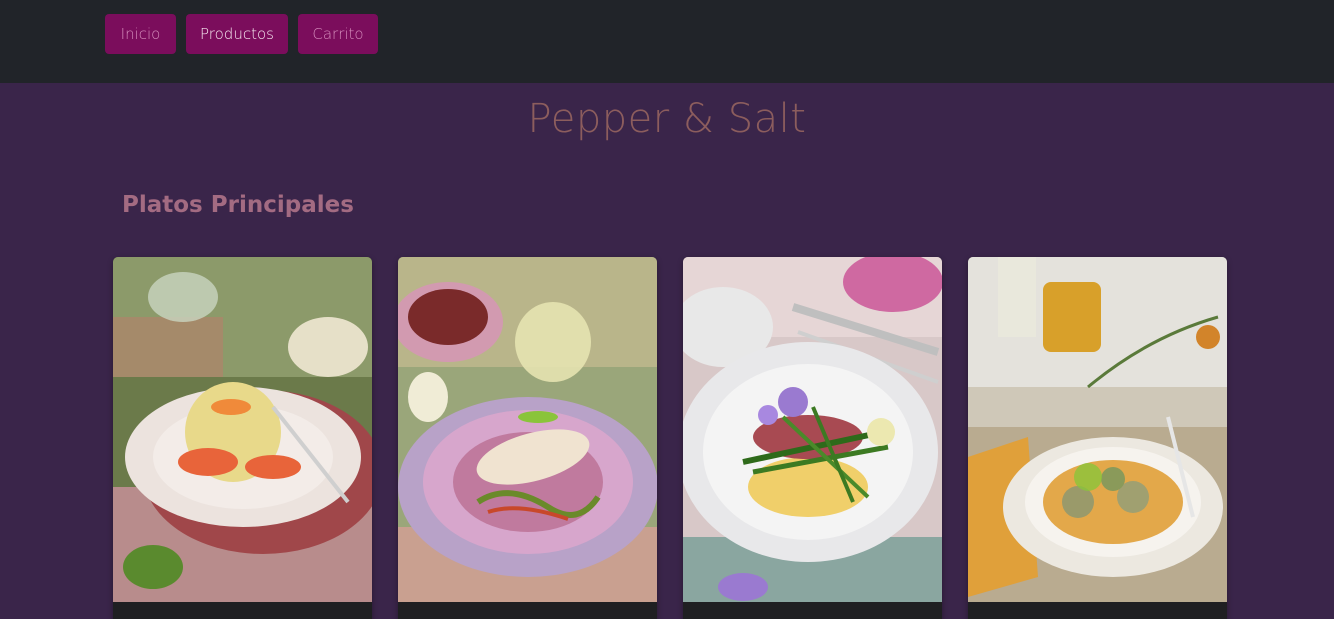  I want to click on page-title: Pepper & Salt, so click(667, 119).